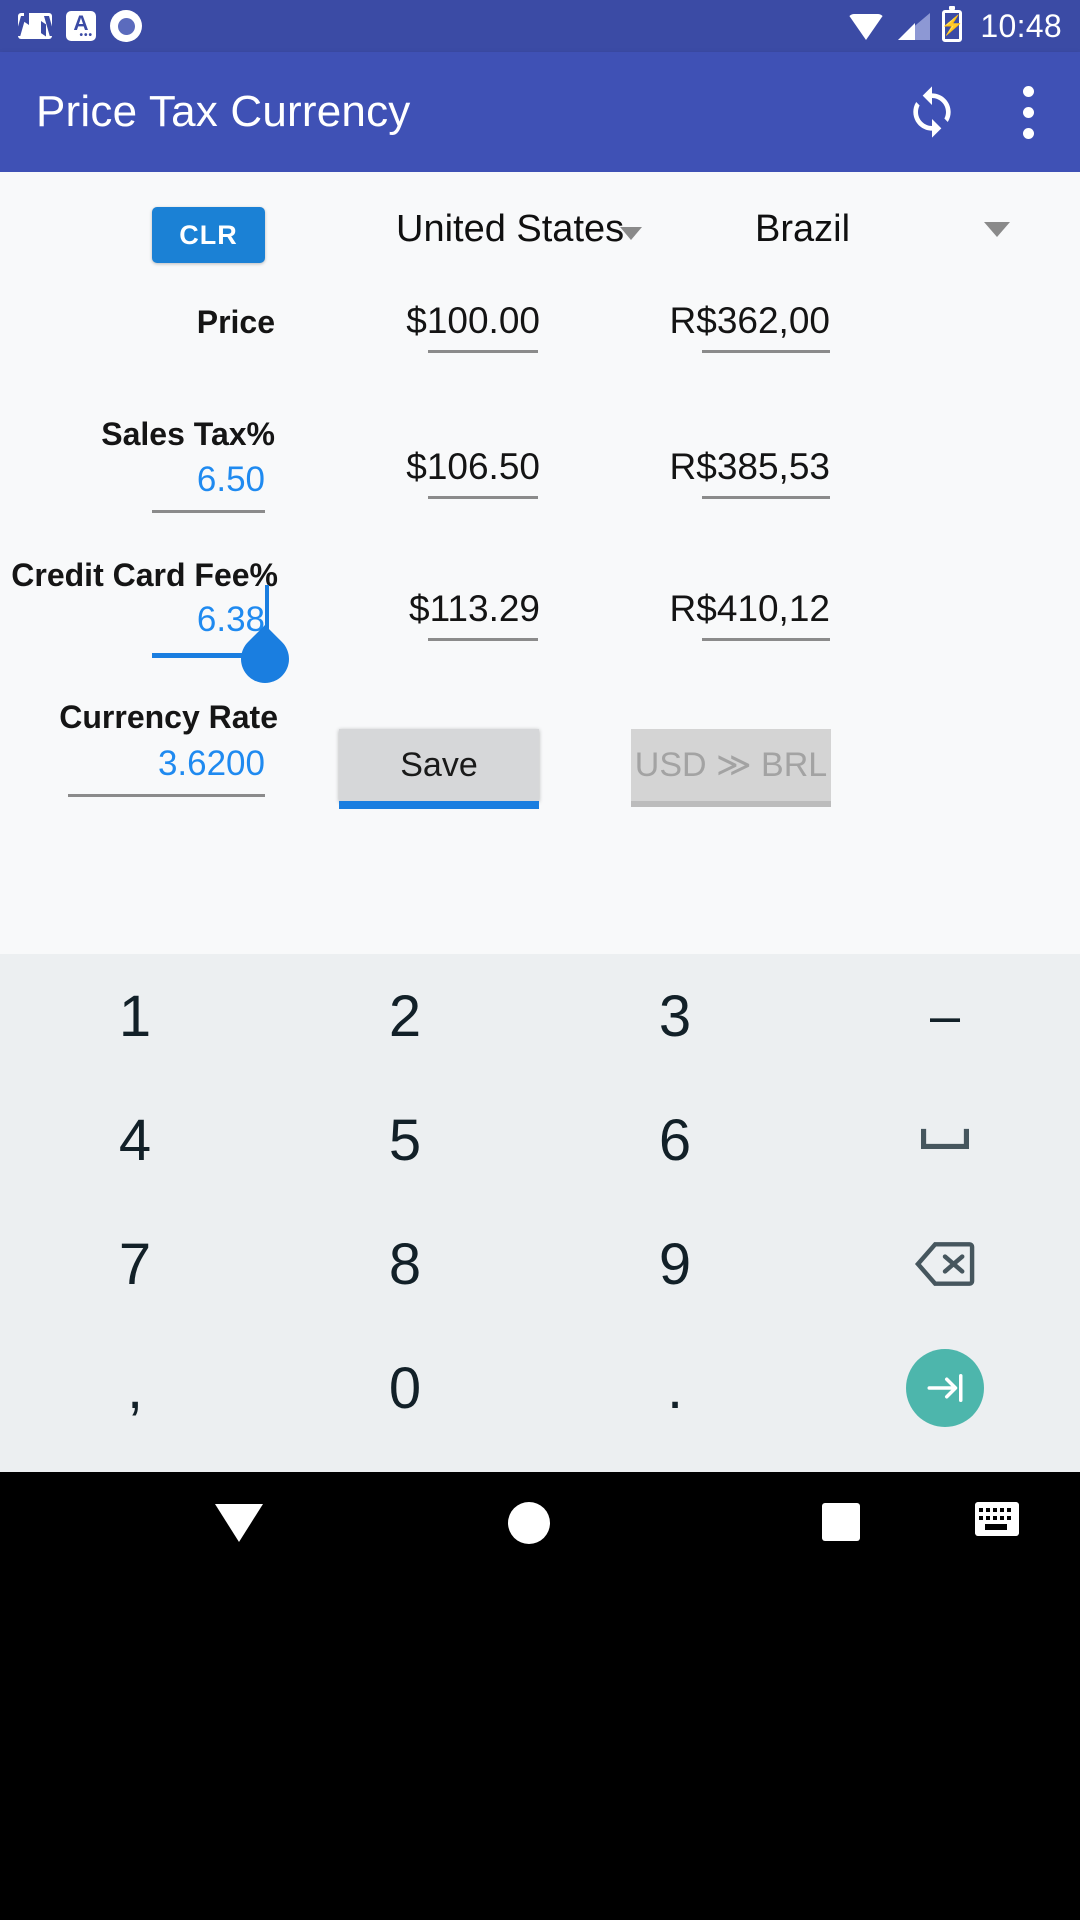 This screenshot has height=1920, width=1080. I want to click on sales-tax-target-value: R$385,53, so click(705, 467).